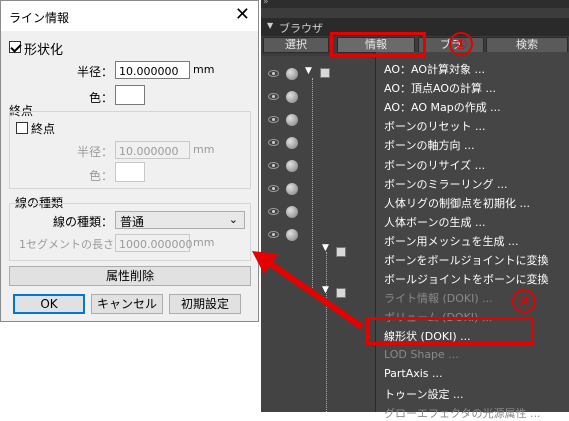  What do you see at coordinates (265, 262) in the screenshot?
I see `arrow-head` at bounding box center [265, 262].